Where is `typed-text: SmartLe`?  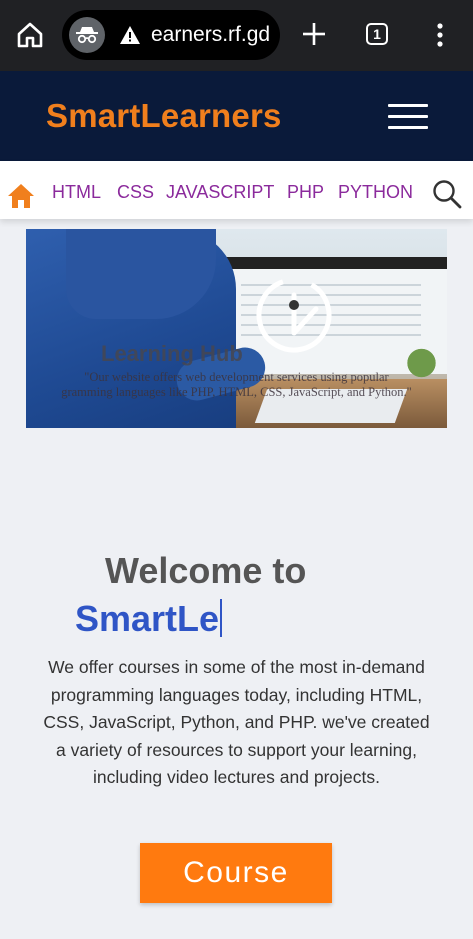 typed-text: SmartLe is located at coordinates (147, 618).